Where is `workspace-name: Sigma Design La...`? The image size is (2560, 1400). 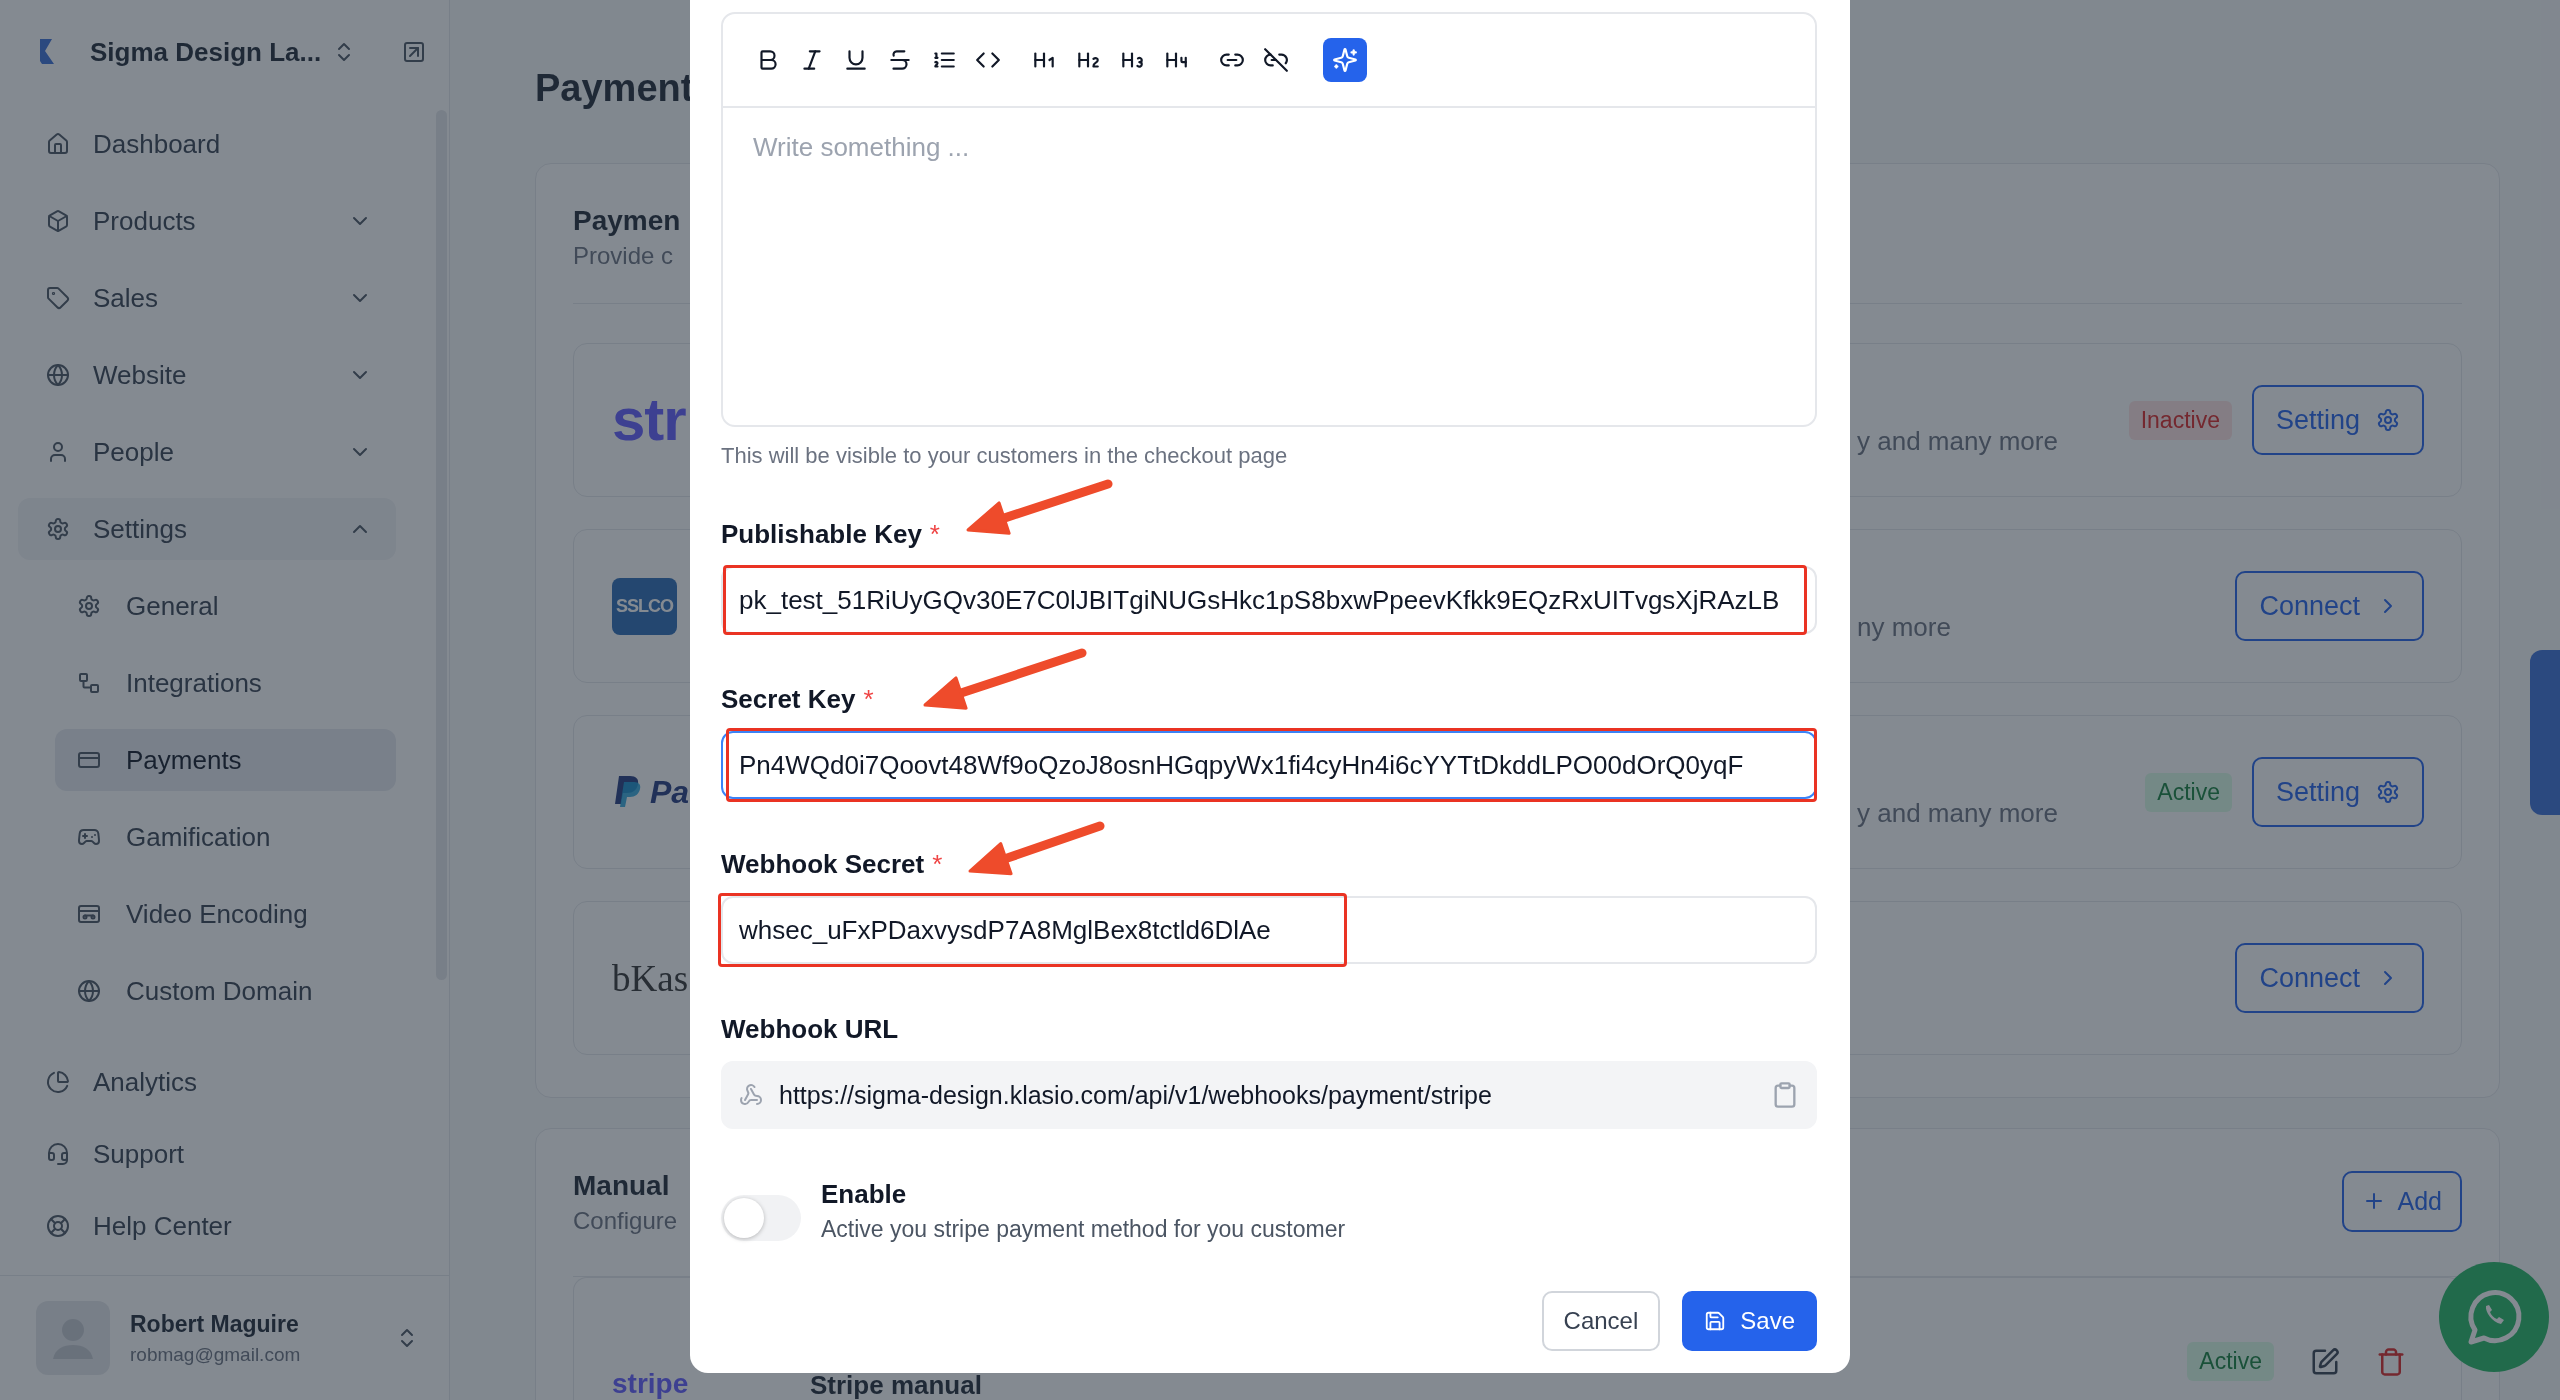 workspace-name: Sigma Design La... is located at coordinates (205, 52).